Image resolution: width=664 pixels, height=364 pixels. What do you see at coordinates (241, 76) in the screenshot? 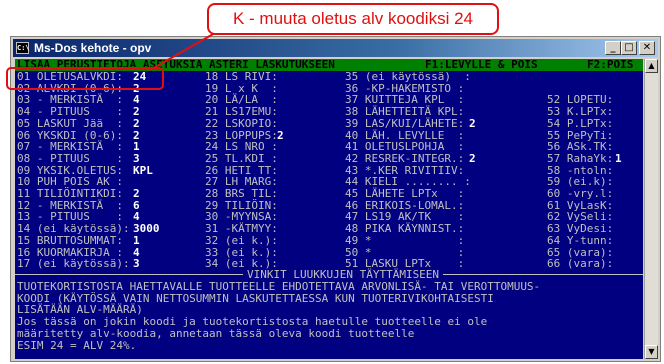
I see `setting-label: 18 LS RIVI:` at bounding box center [241, 76].